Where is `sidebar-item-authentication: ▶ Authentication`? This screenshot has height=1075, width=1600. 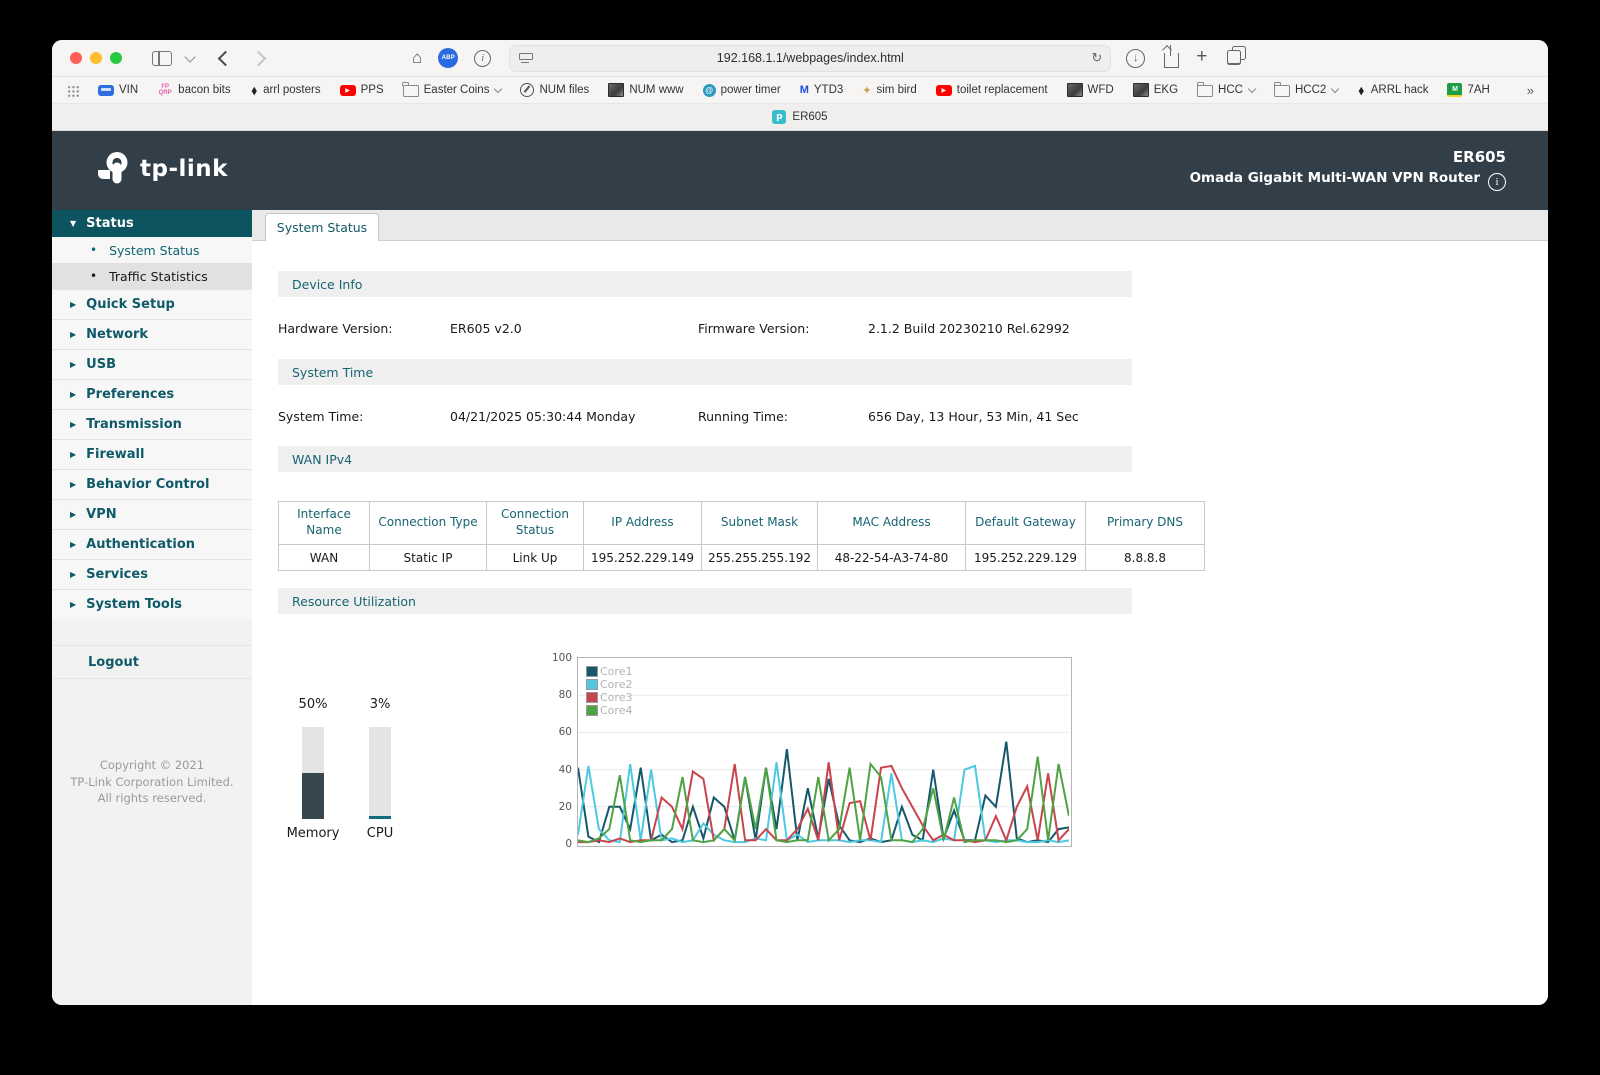 sidebar-item-authentication: ▶ Authentication is located at coordinates (152, 544).